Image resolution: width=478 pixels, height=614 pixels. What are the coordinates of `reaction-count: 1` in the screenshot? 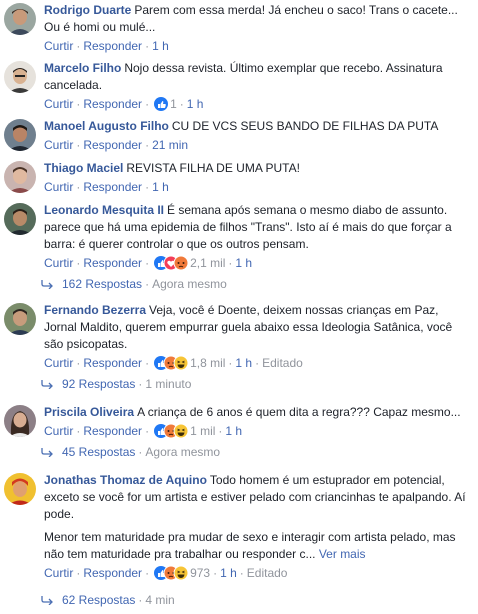 It's located at (173, 104).